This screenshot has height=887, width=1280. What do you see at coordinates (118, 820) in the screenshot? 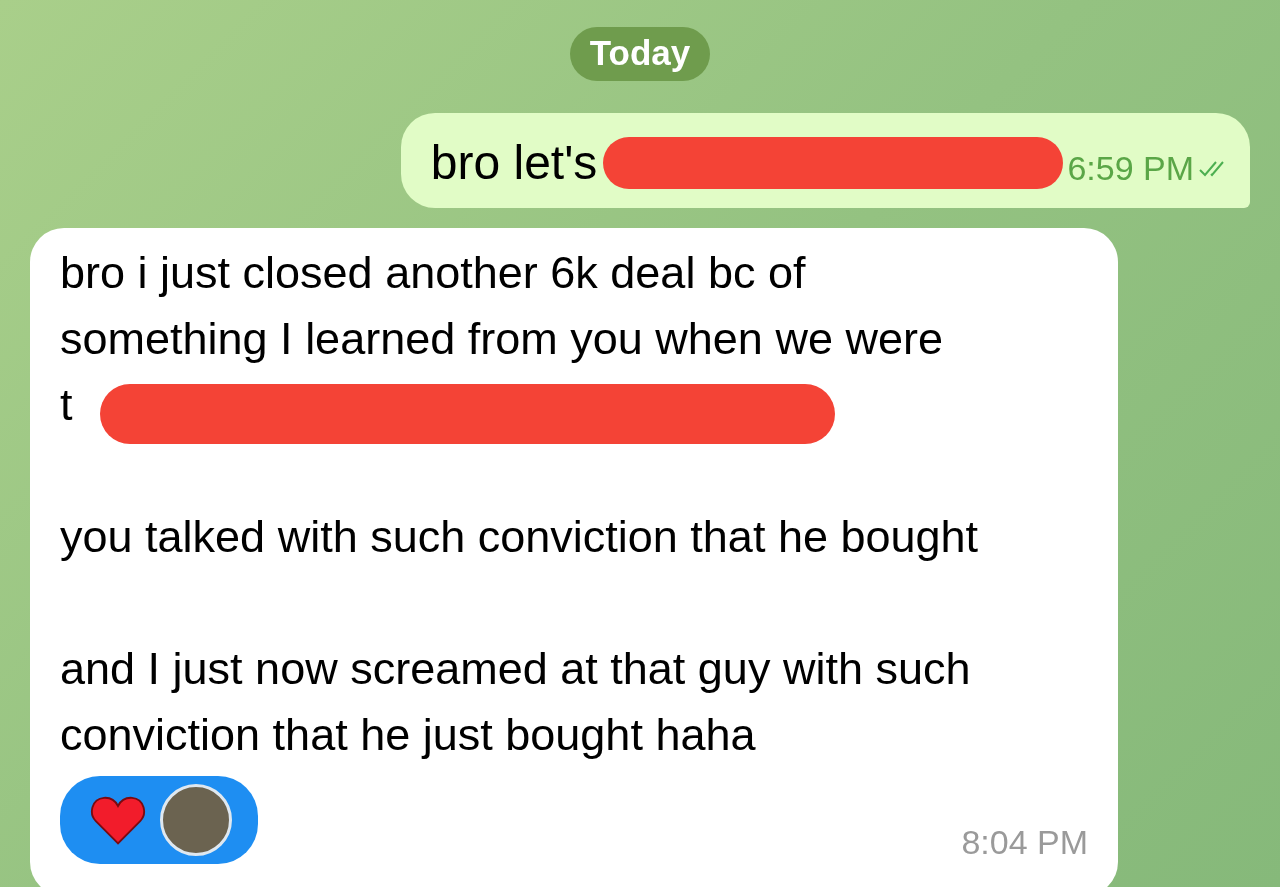
I see `heart-icon` at bounding box center [118, 820].